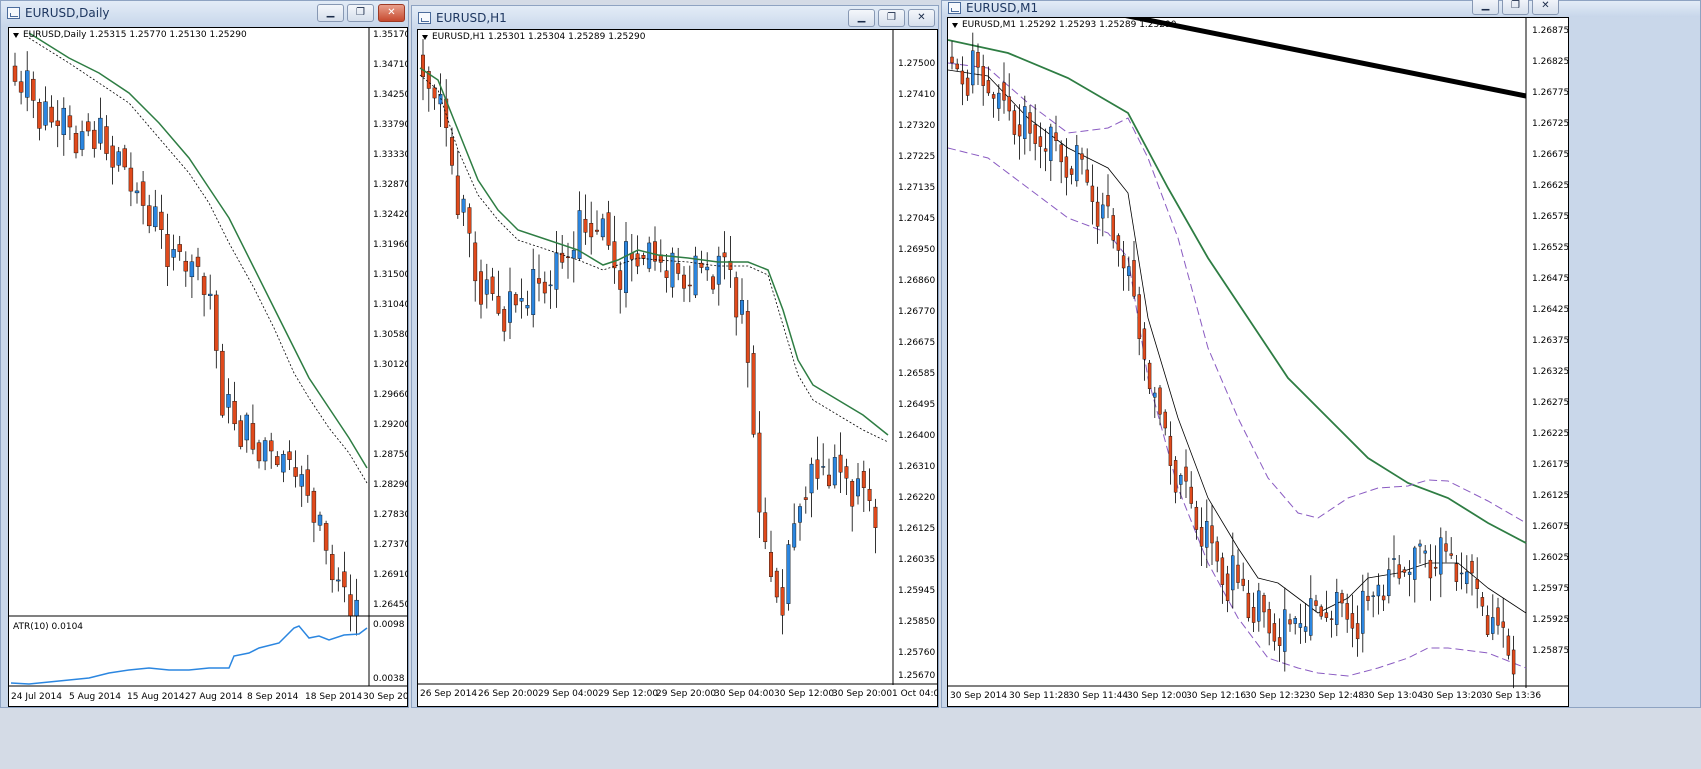  I want to click on time-tick: 30 Sep 13:04, so click(1393, 696).